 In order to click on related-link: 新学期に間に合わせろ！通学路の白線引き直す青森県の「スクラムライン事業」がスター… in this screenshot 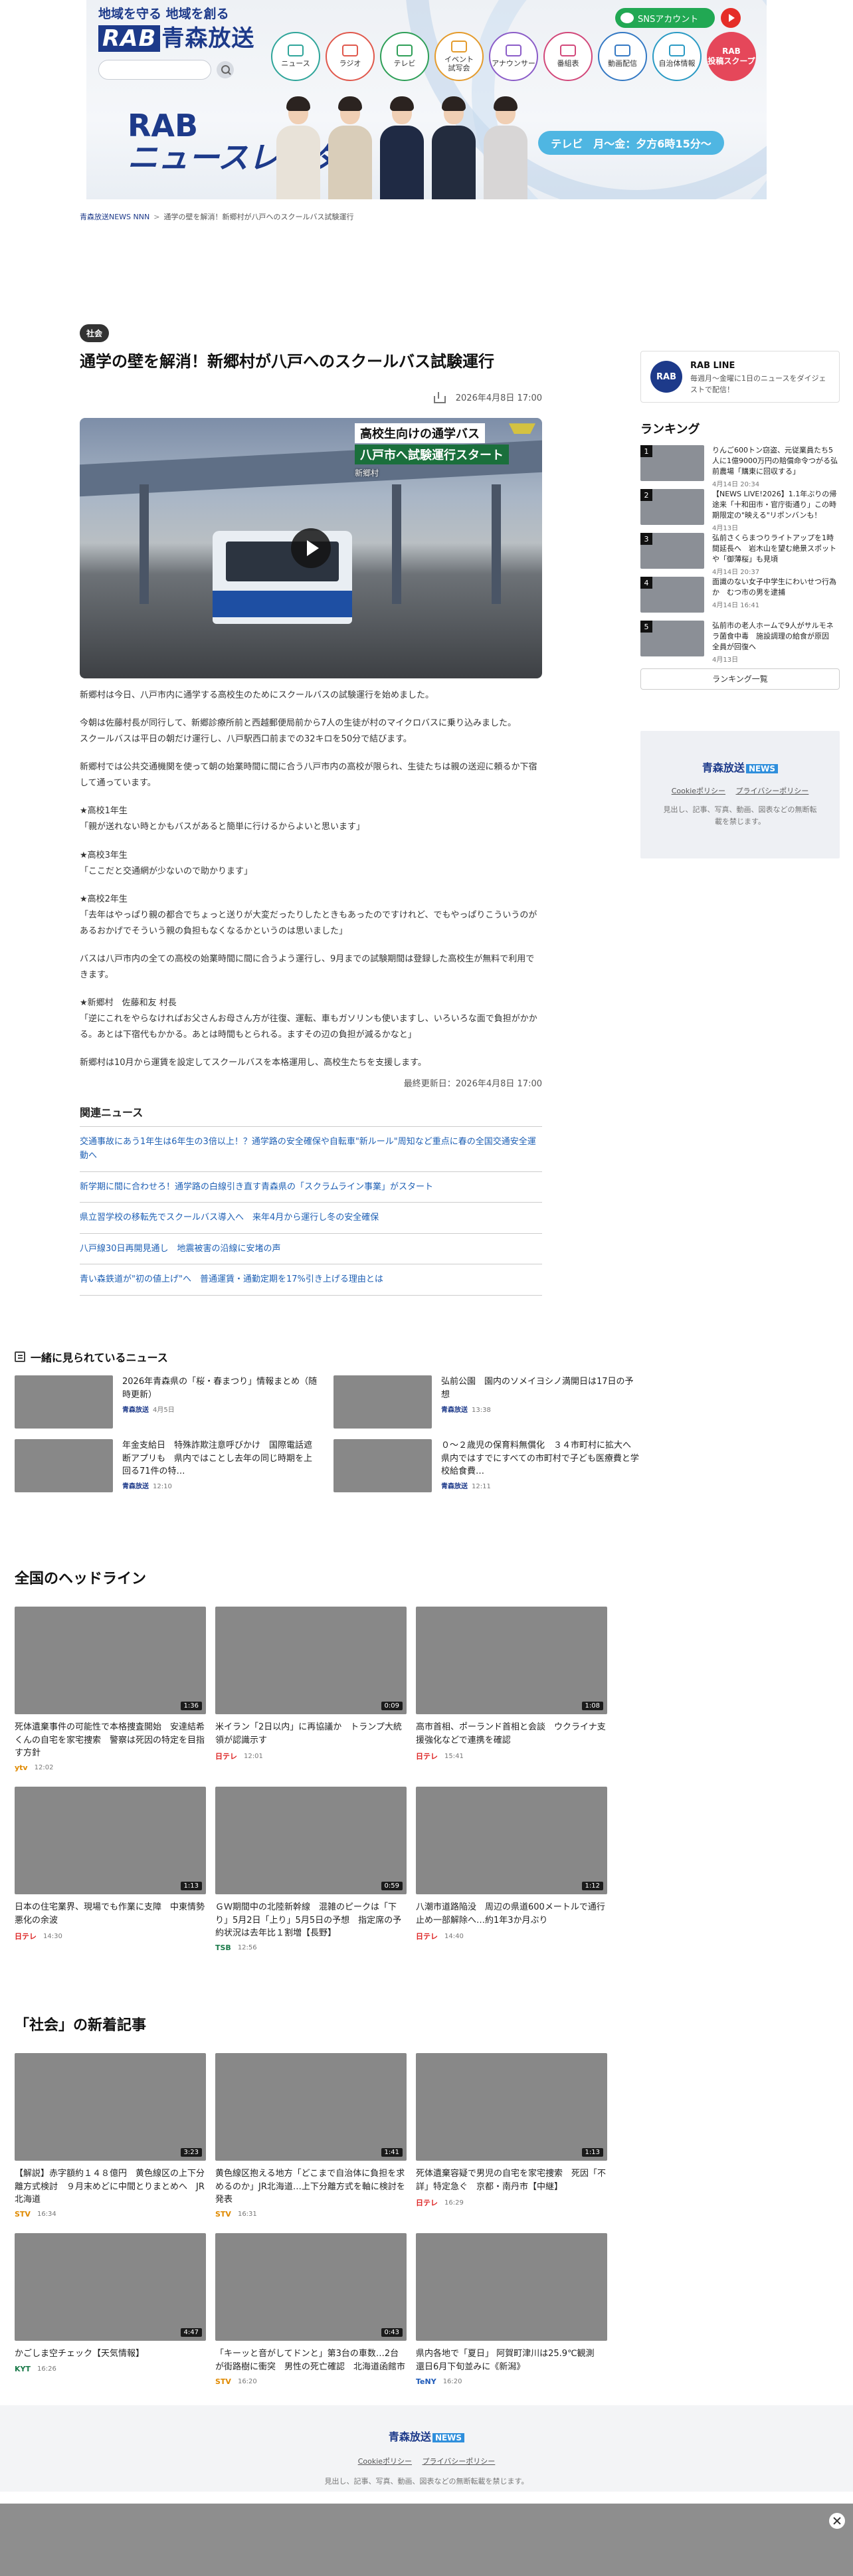, I will do `click(311, 1187)`.